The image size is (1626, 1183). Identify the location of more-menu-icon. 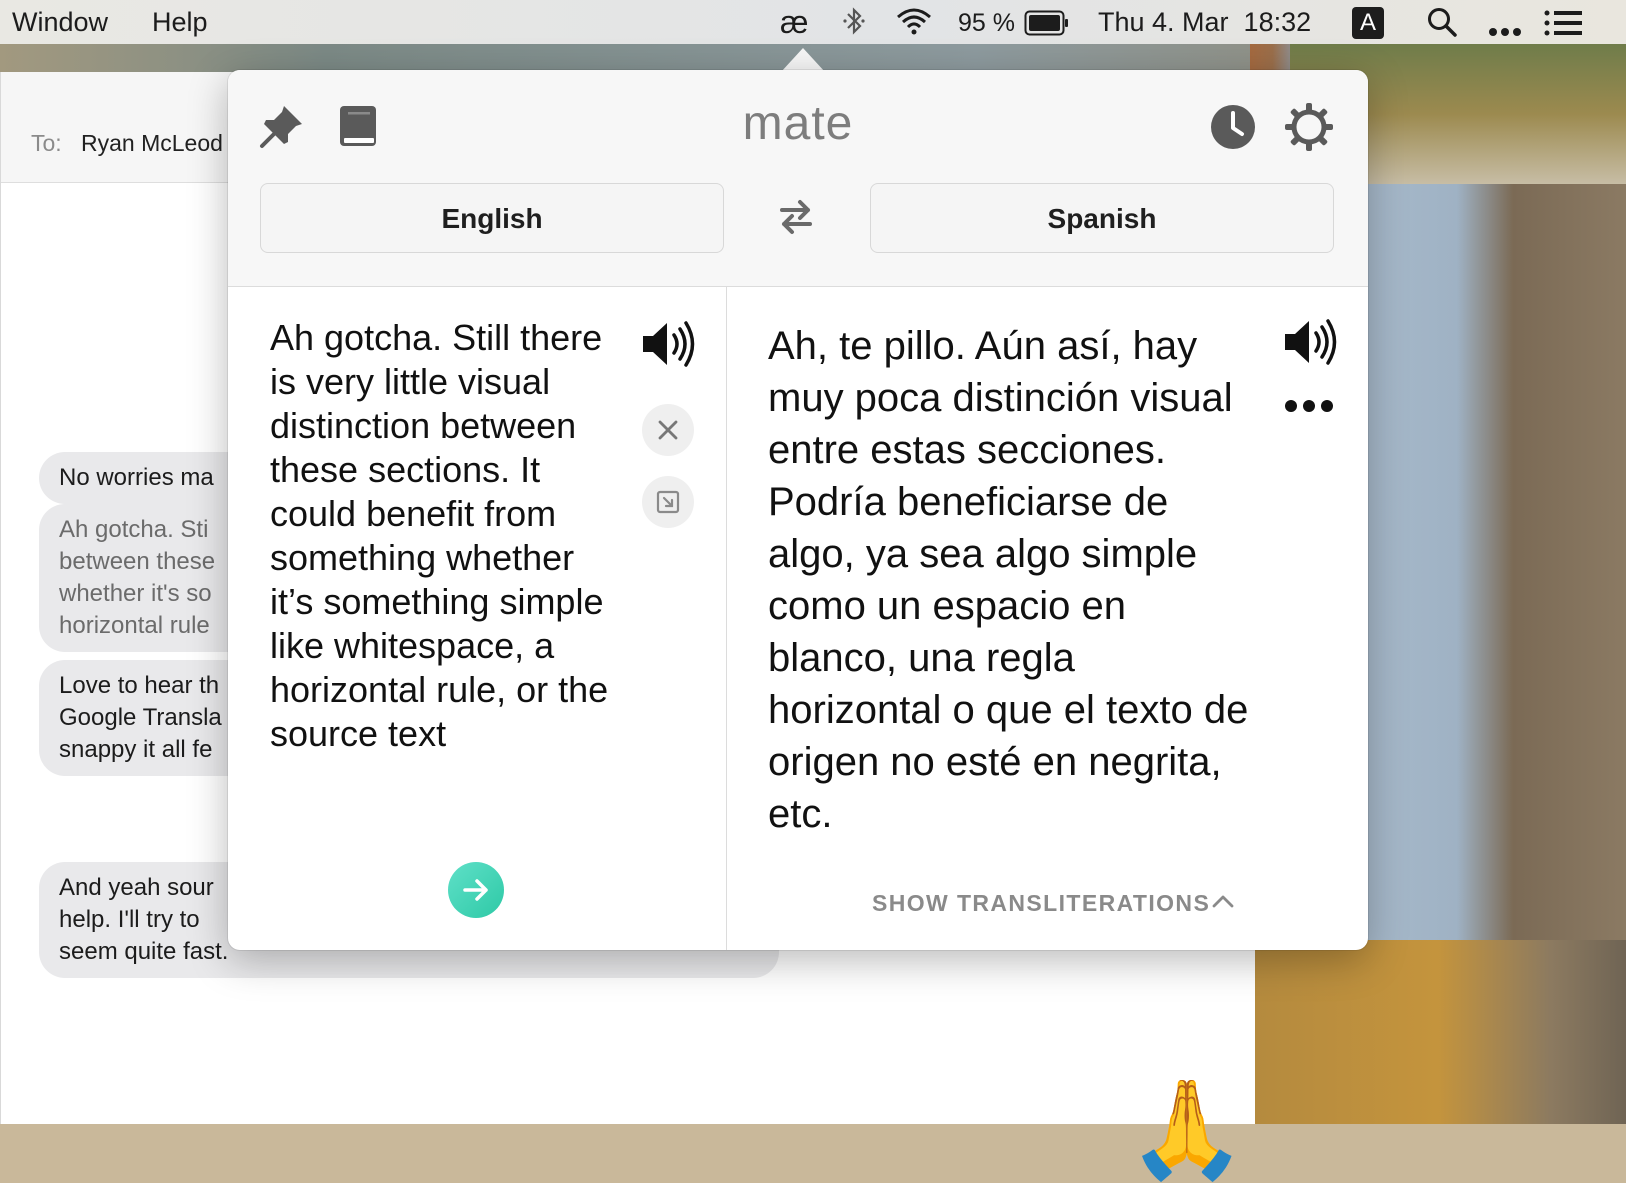
(1505, 29).